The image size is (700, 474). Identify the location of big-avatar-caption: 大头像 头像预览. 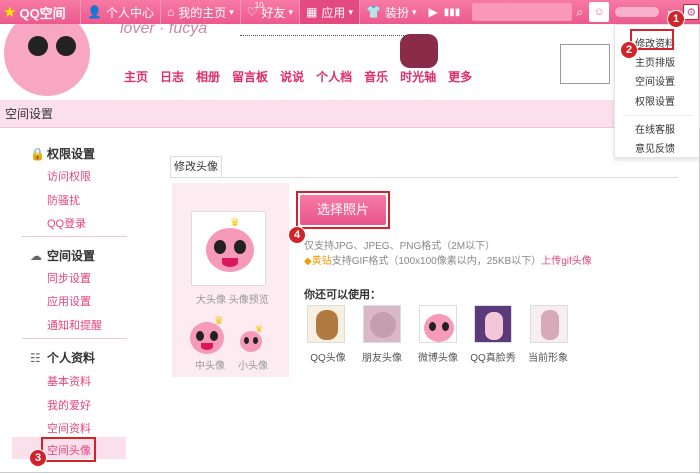
(232, 300).